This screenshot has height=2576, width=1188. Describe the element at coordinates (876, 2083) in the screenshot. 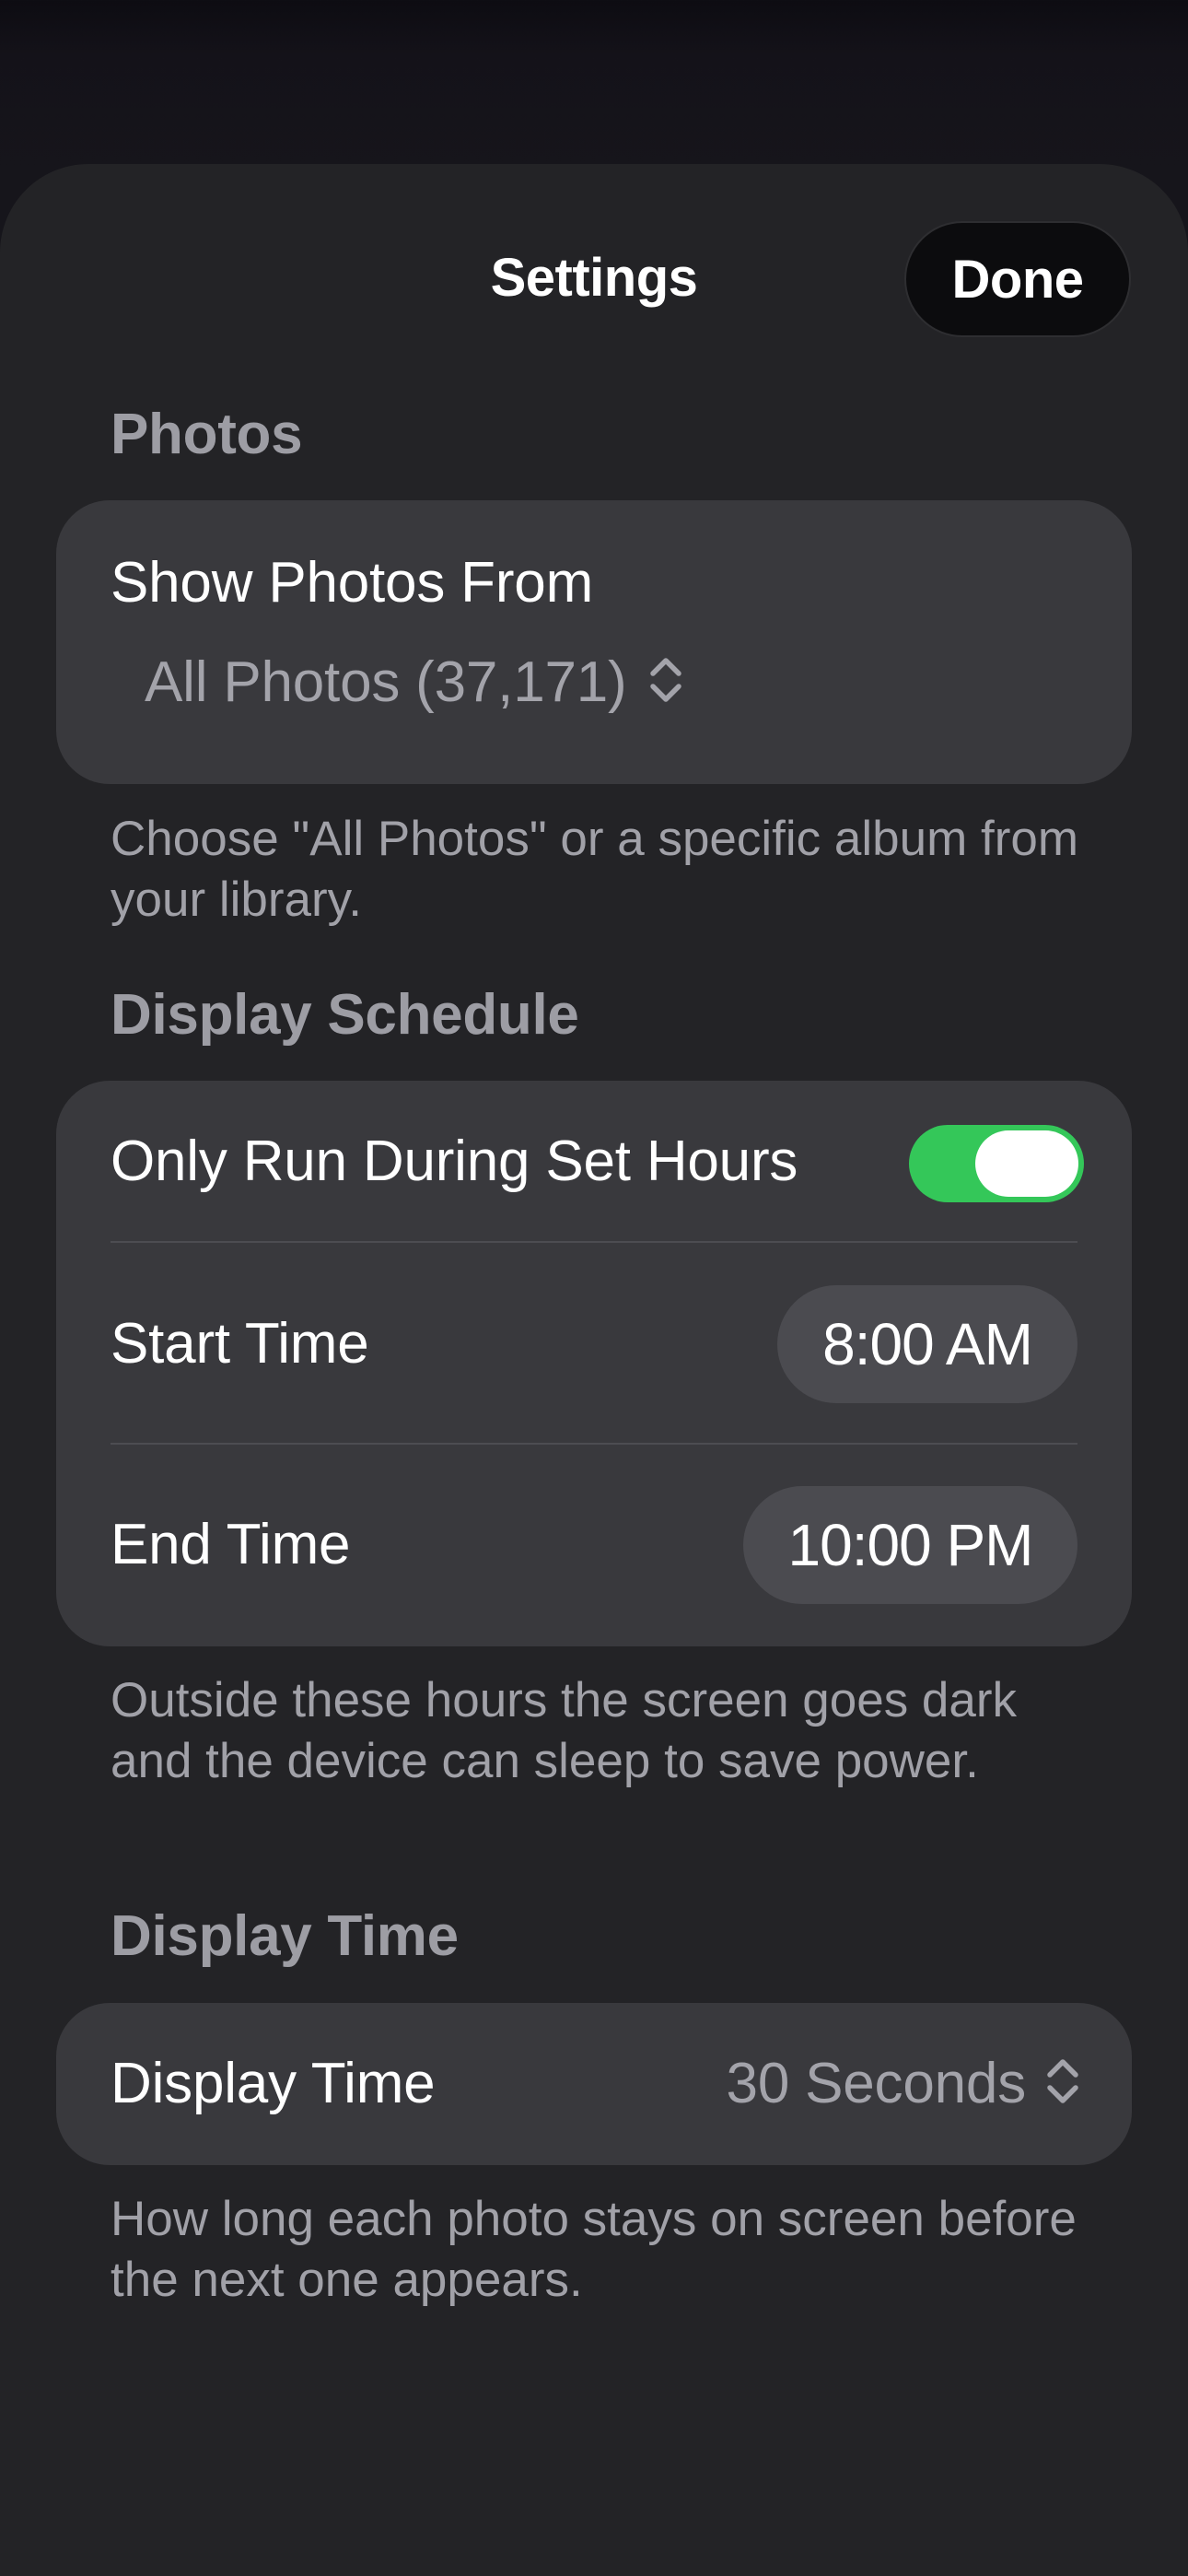

I see `display-time-value: 30 Seconds` at that location.